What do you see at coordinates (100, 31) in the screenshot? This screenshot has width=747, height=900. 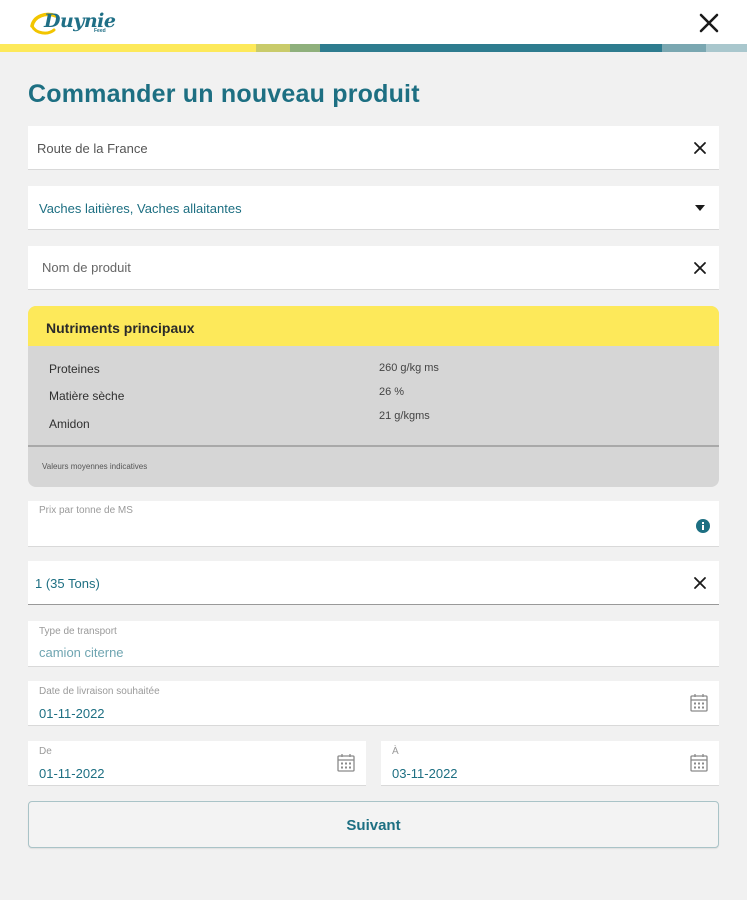 I see `logo-subtitle: Feed` at bounding box center [100, 31].